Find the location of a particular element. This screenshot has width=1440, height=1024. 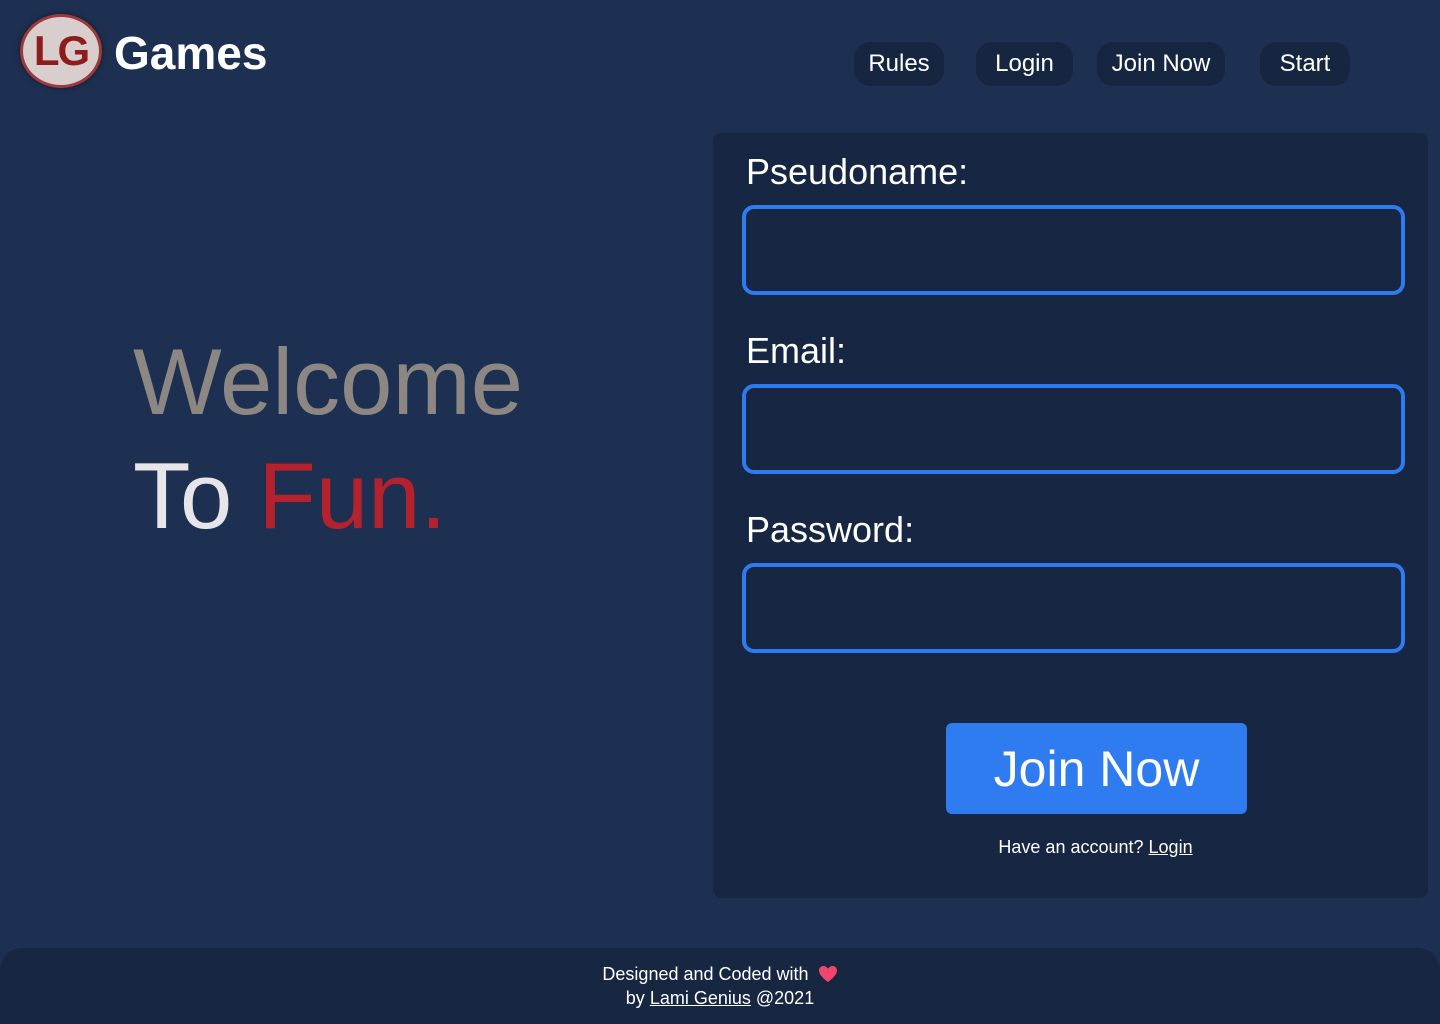

have-account-line: Have an account? Login is located at coordinates (1076, 847).